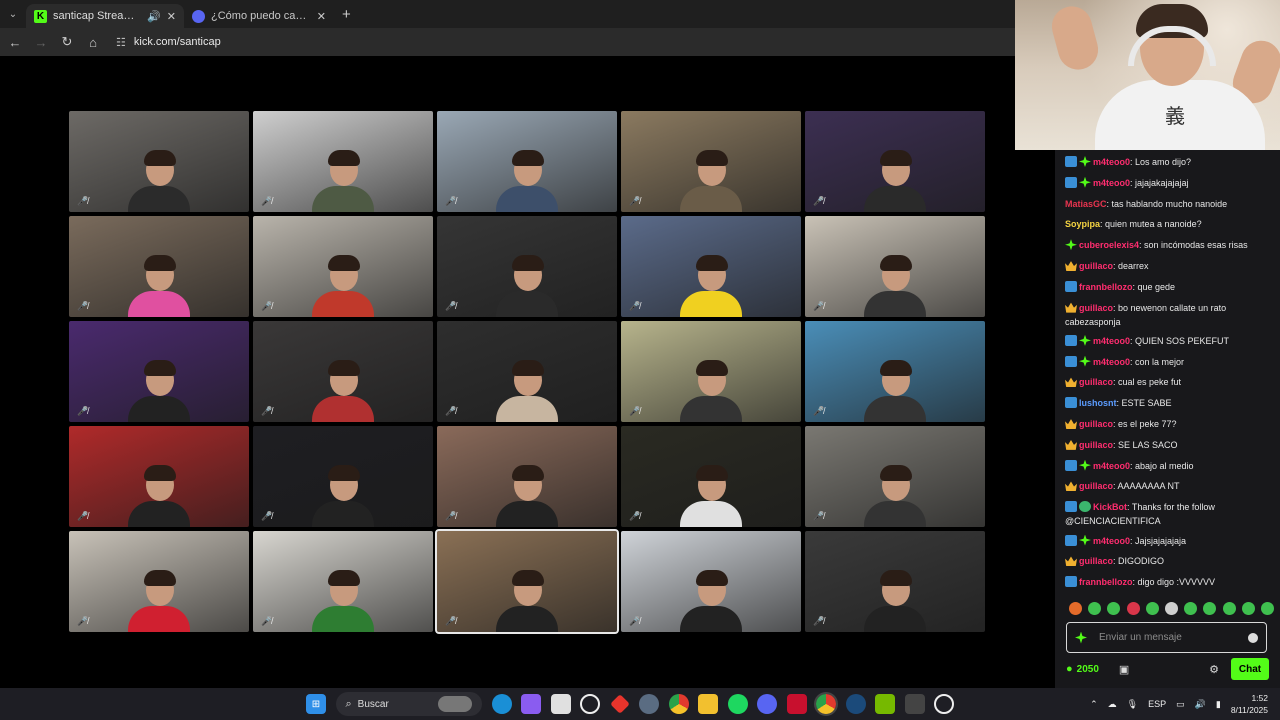 The height and width of the screenshot is (720, 1280). What do you see at coordinates (1086, 204) in the screenshot?
I see `chat-username: MatiasGC` at bounding box center [1086, 204].